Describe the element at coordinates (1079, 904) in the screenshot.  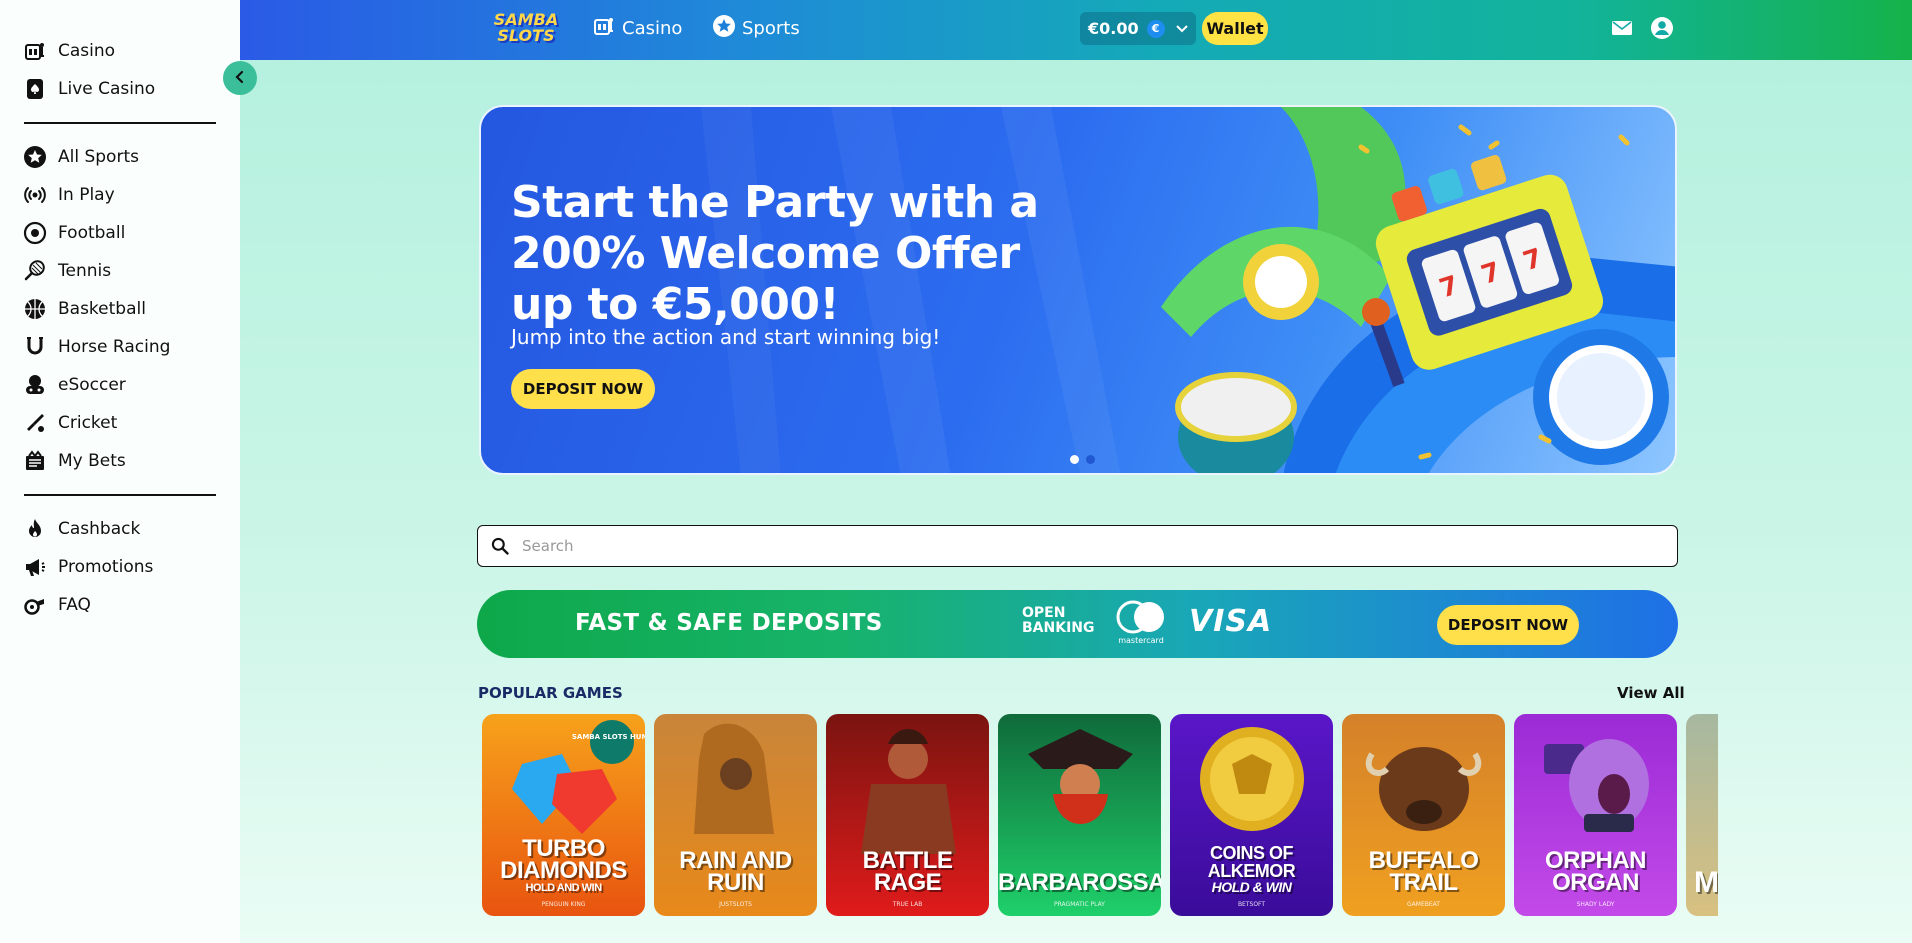
I see `game-provider: PRAGMATIC PLAY` at that location.